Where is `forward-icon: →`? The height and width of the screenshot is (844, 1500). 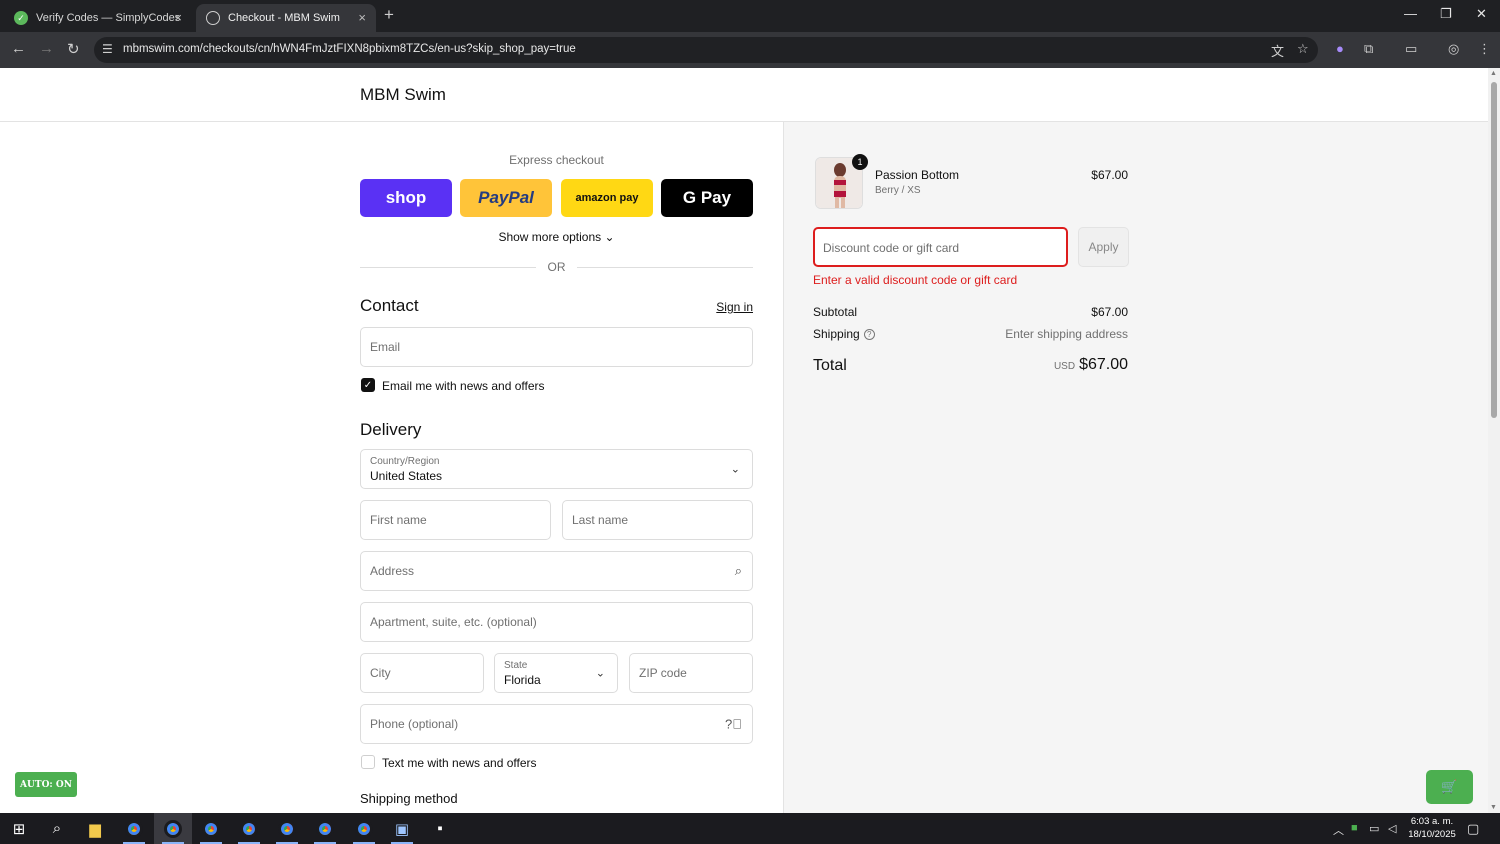 forward-icon: → is located at coordinates (46, 48).